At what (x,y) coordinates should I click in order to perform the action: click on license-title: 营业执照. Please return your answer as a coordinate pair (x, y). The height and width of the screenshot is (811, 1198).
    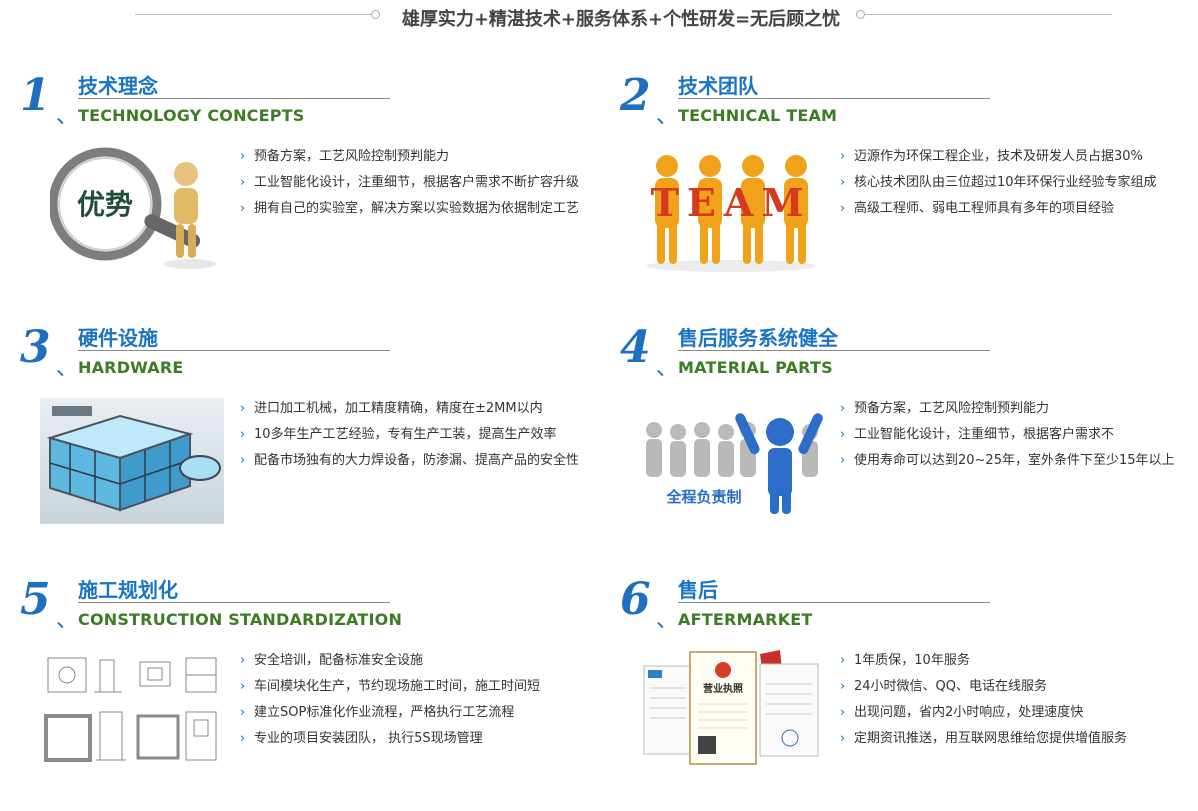
    Looking at the image, I should click on (723, 688).